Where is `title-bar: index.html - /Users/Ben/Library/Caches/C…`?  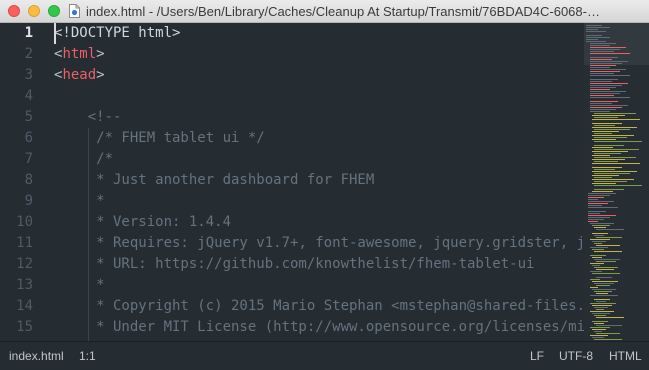 title-bar: index.html - /Users/Ben/Library/Caches/C… is located at coordinates (324, 11).